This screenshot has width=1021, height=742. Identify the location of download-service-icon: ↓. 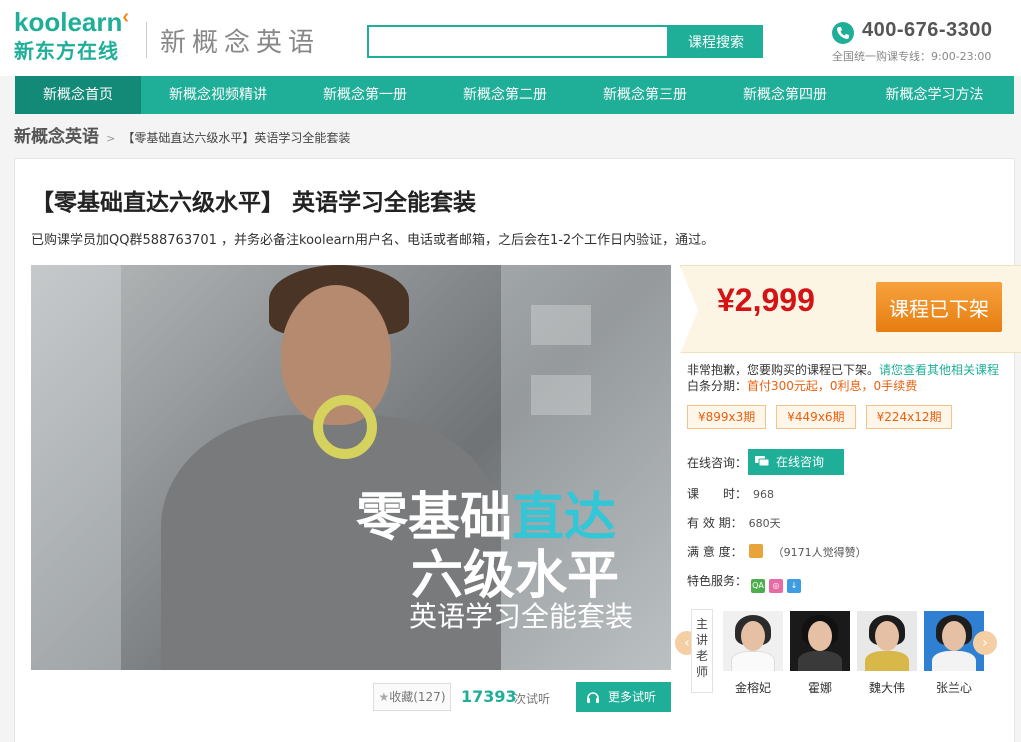
(794, 586).